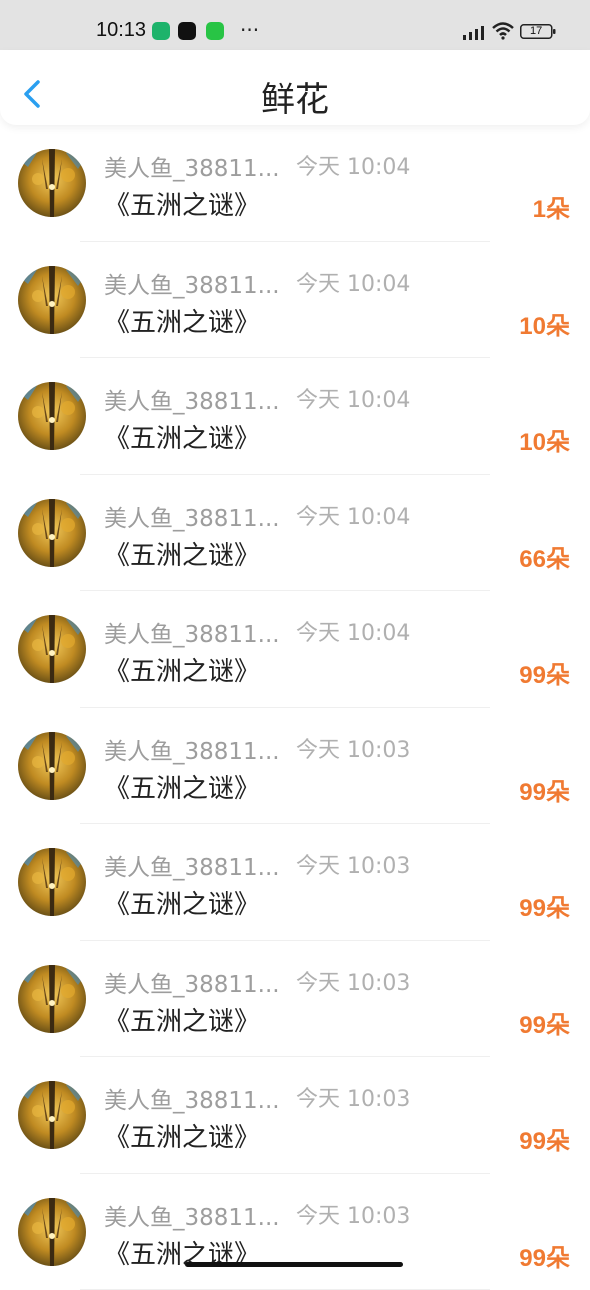 This screenshot has width=590, height=1290. I want to click on list-item: 美人鱼_38811... 今天 10:04 《五洲之谜》 1朵, so click(295, 183).